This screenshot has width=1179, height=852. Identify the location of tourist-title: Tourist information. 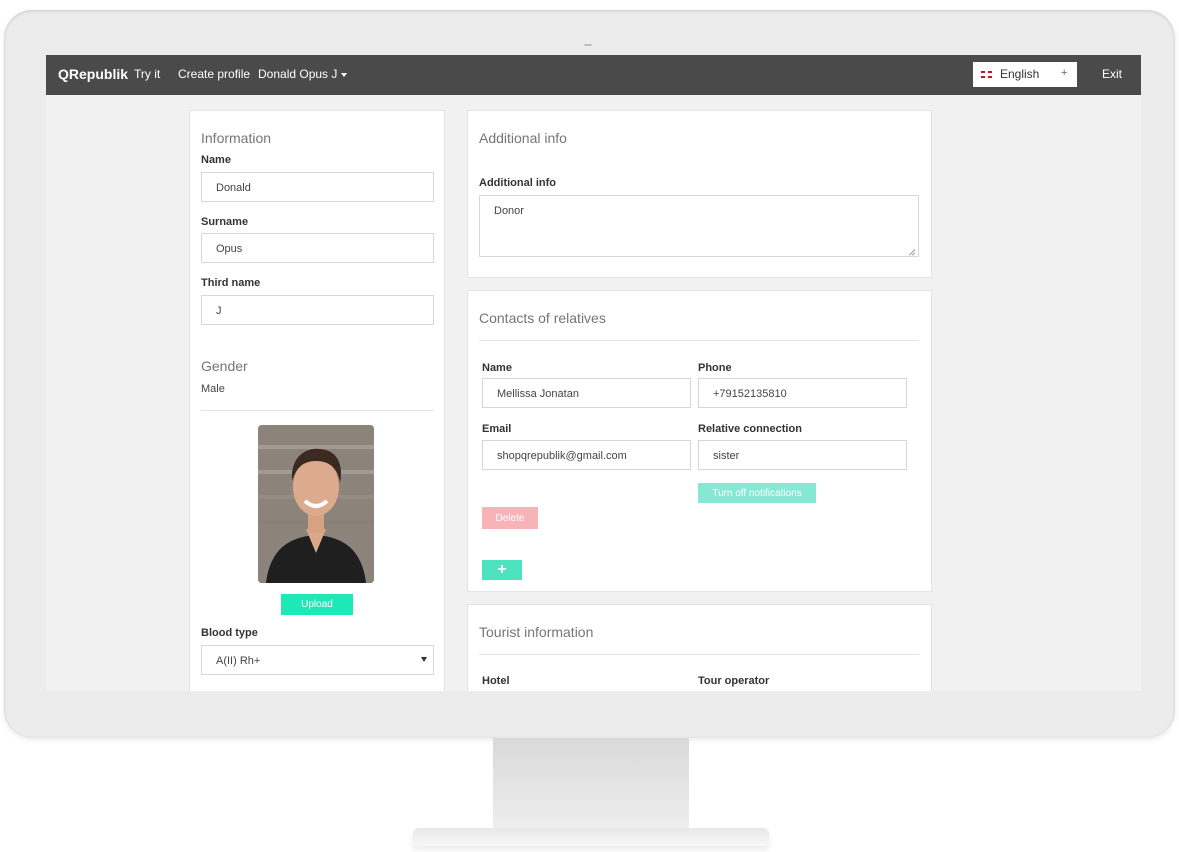
(536, 632).